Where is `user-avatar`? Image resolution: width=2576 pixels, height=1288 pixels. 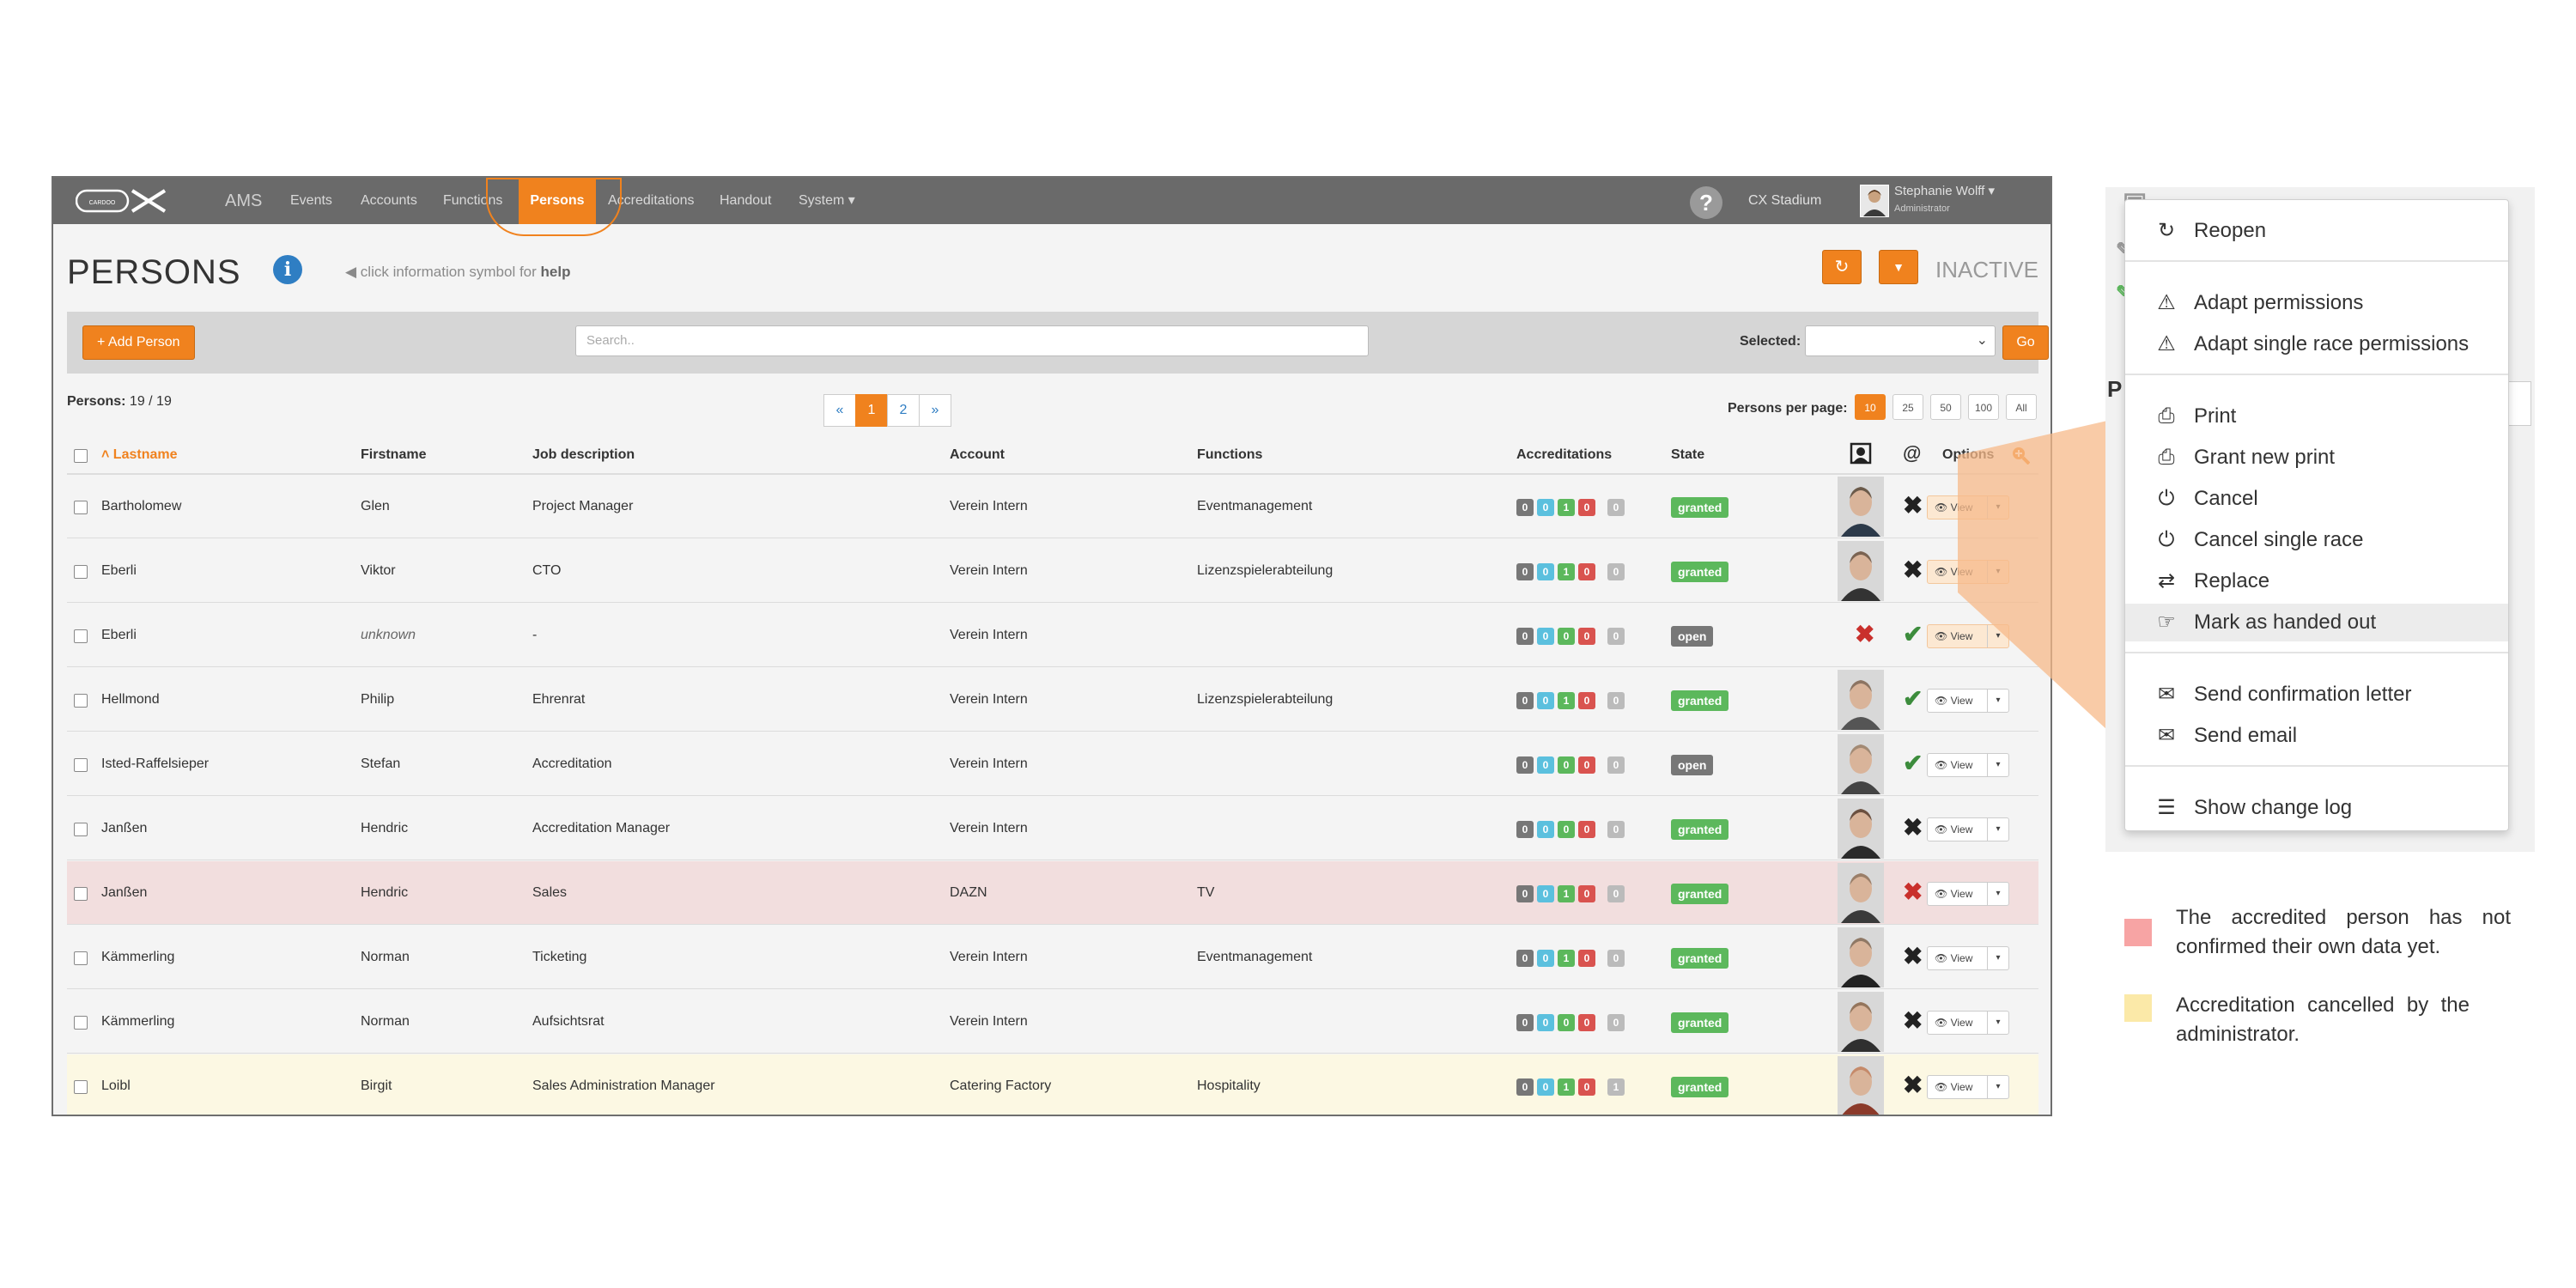 user-avatar is located at coordinates (1874, 201).